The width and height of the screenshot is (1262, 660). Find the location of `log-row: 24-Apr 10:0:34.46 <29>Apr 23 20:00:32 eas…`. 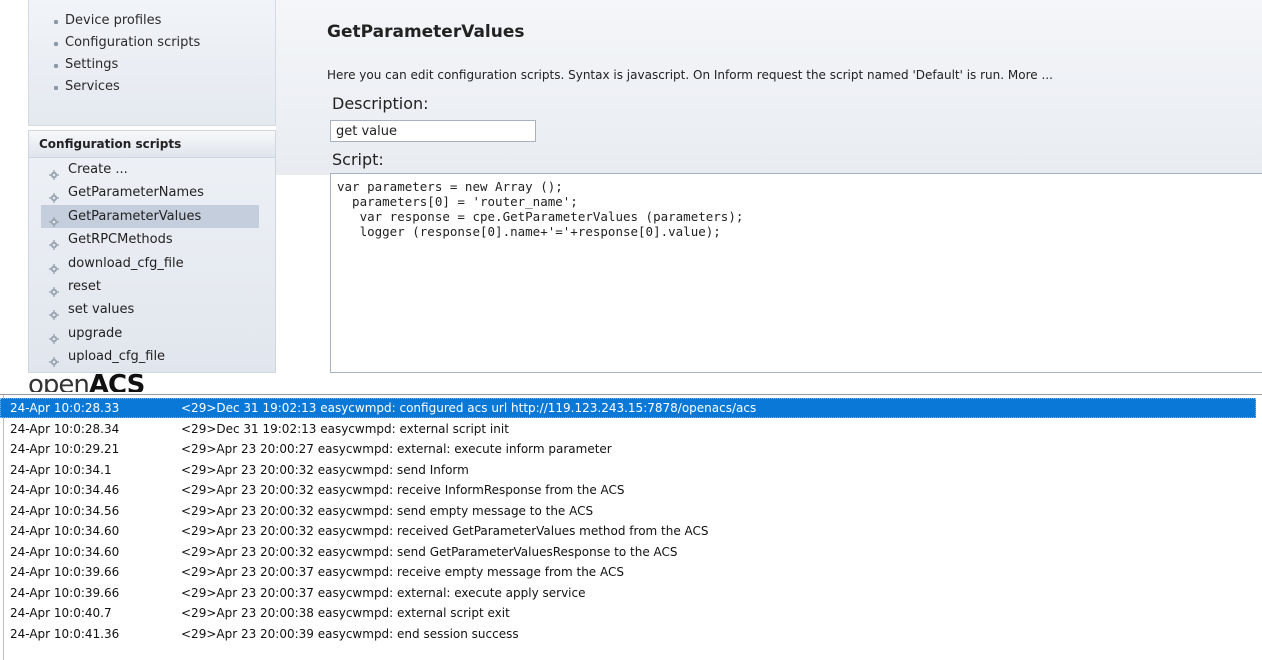

log-row: 24-Apr 10:0:34.46 <29>Apr 23 20:00:32 eas… is located at coordinates (628, 490).